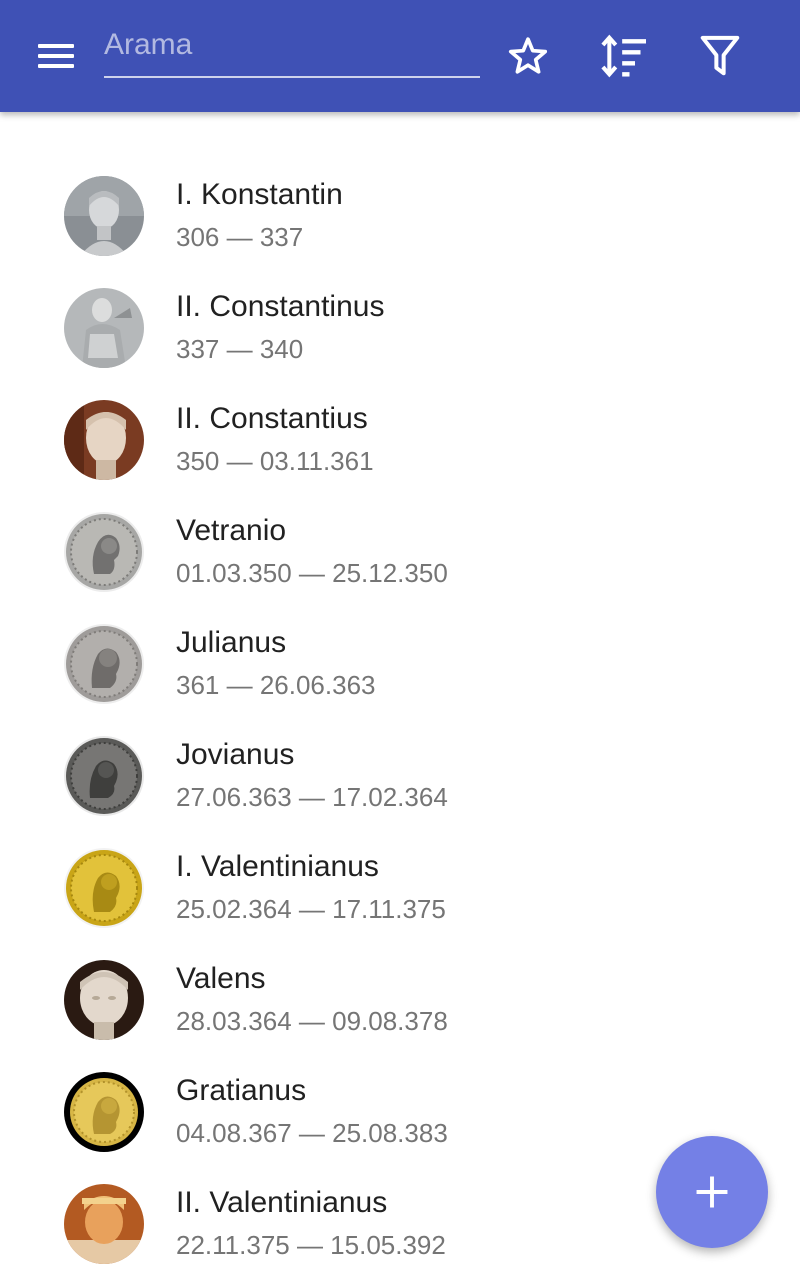 The image size is (800, 1280). What do you see at coordinates (400, 216) in the screenshot?
I see `list-item: I. Konstantin 306 — 337` at bounding box center [400, 216].